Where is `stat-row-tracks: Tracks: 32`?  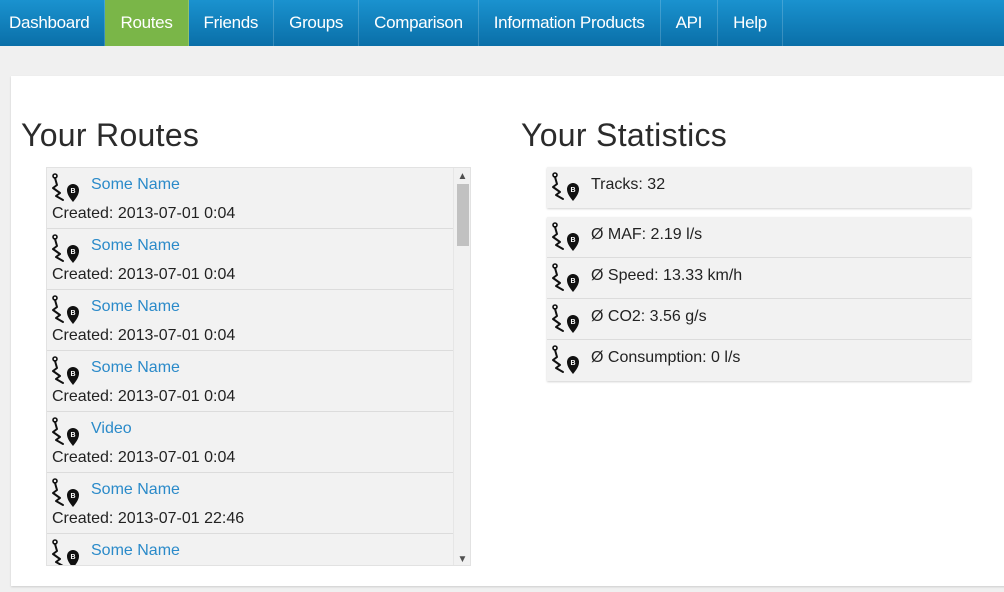
stat-row-tracks: Tracks: 32 is located at coordinates (759, 187).